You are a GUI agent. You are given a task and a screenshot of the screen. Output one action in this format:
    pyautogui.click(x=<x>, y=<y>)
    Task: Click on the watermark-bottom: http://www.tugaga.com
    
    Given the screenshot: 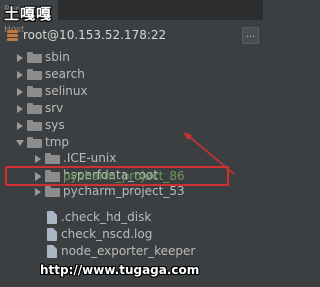 What is the action you would take?
    pyautogui.click(x=120, y=270)
    